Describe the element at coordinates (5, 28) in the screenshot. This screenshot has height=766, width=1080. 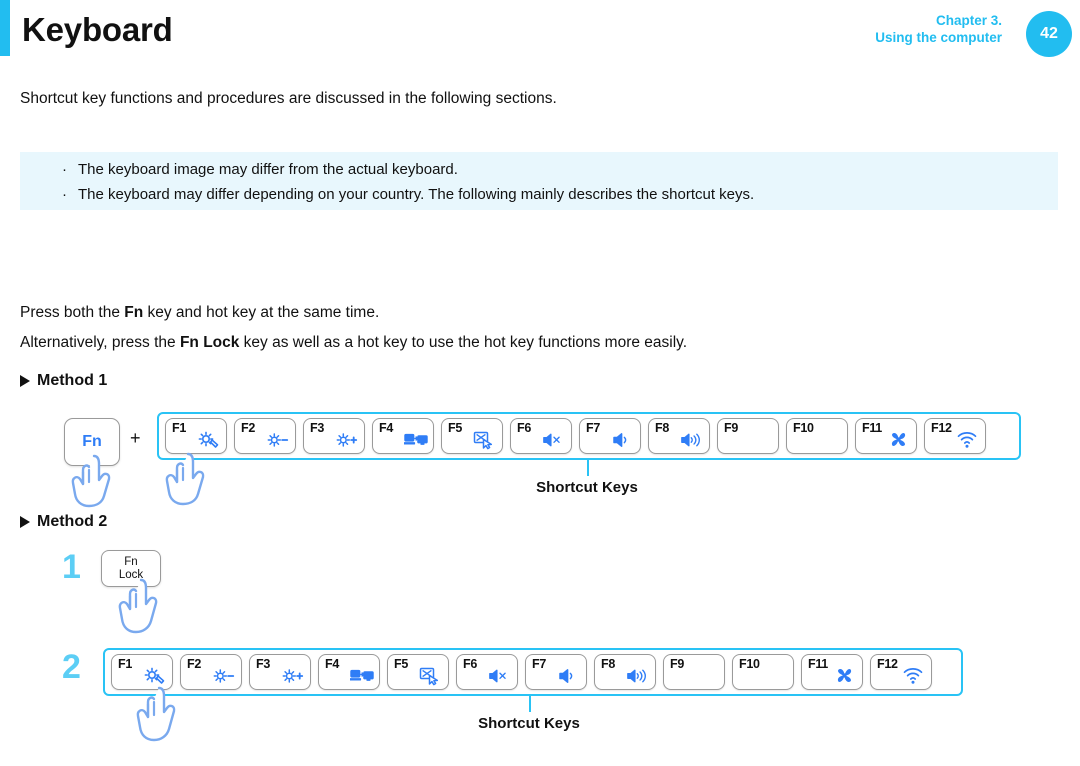
I see `header-accent-bar` at that location.